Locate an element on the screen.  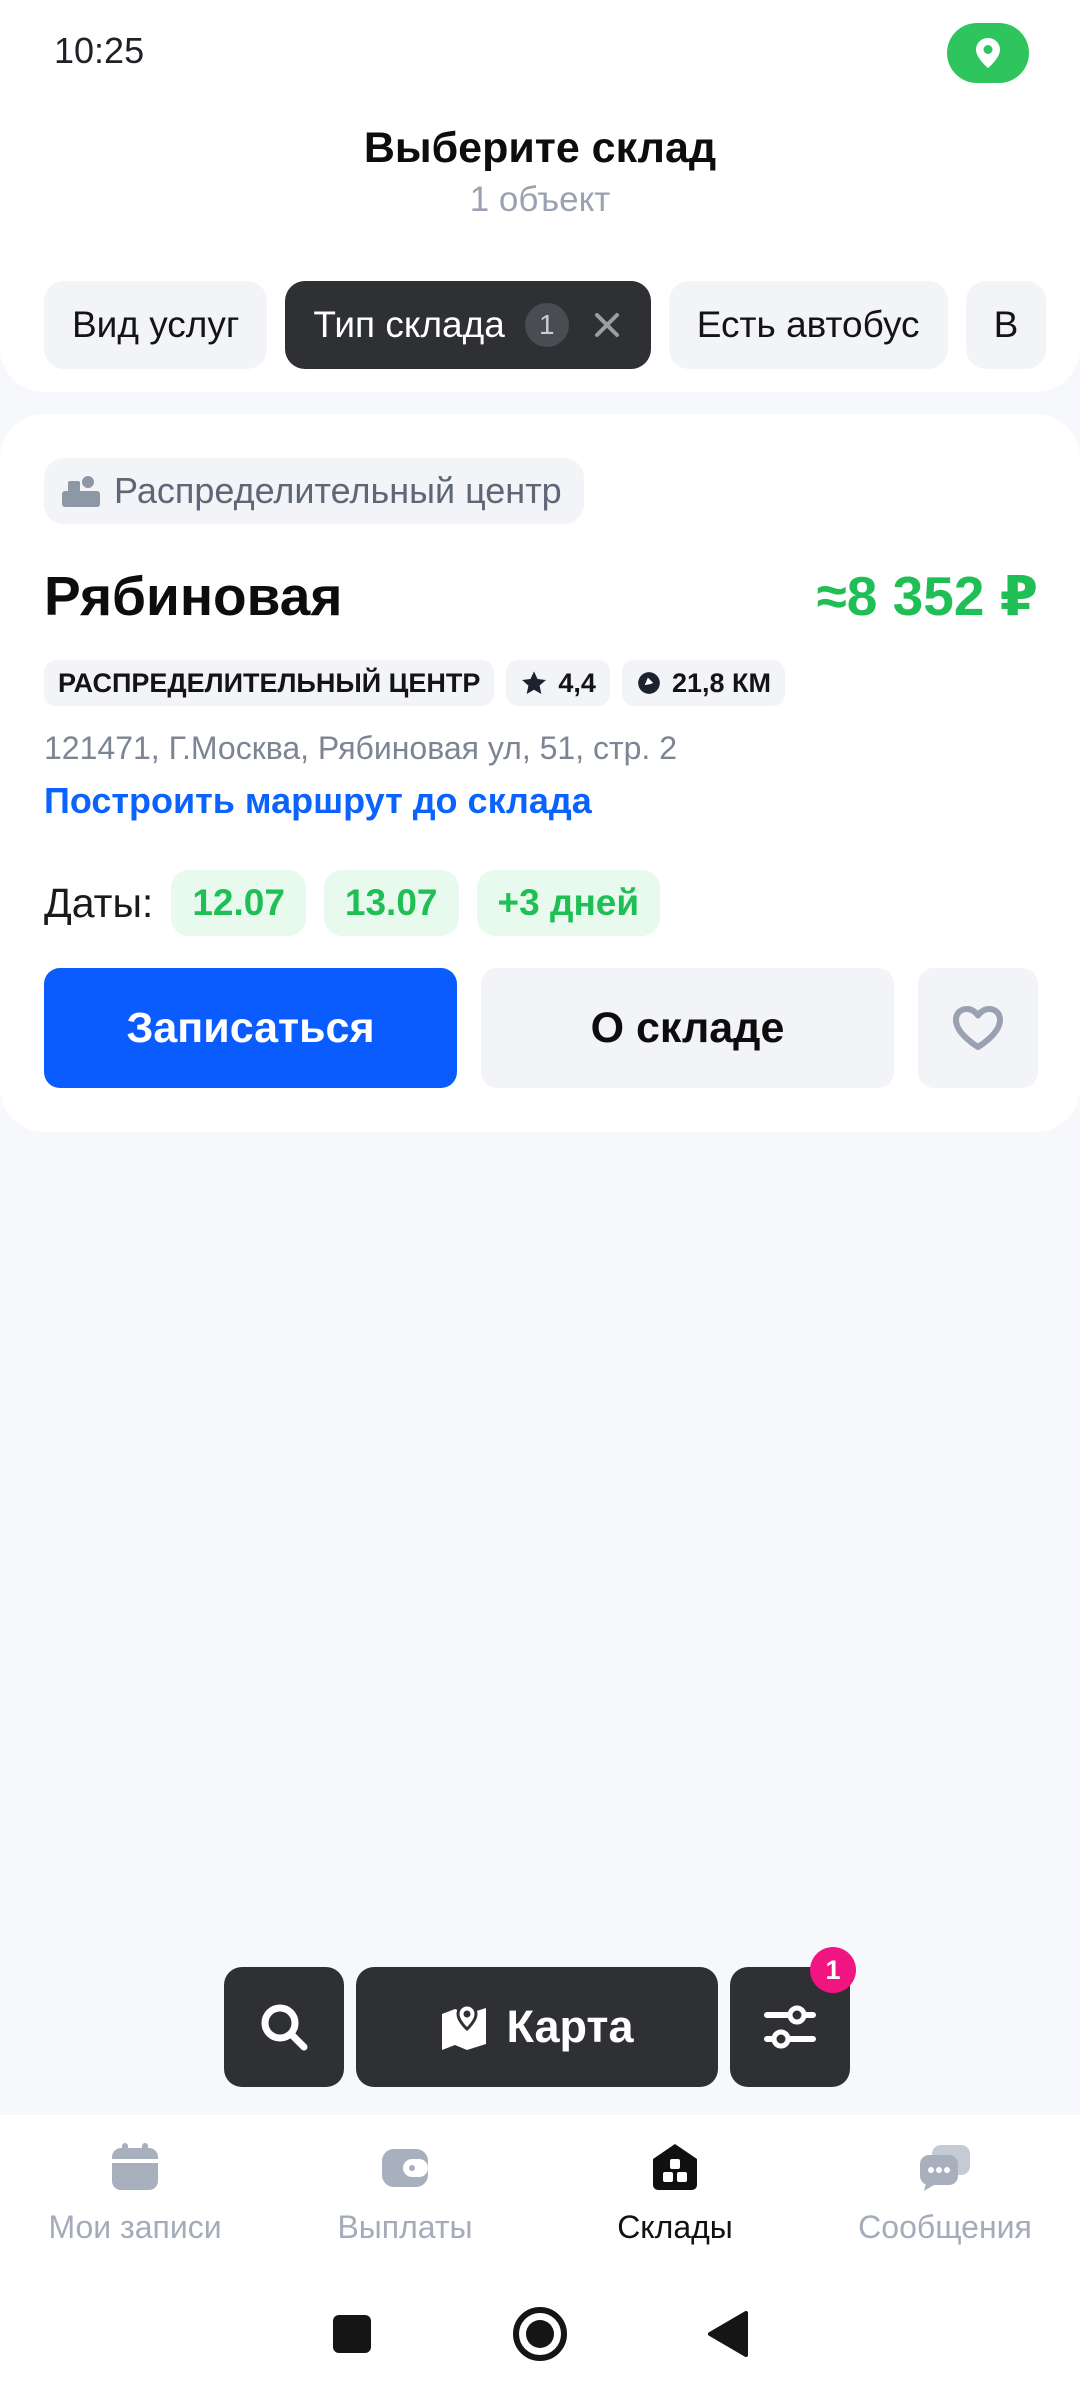
filter-chip-count: 1 is located at coordinates (546, 325).